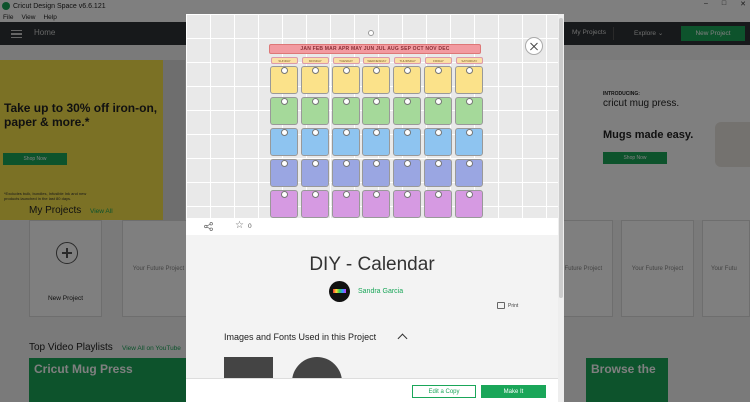 The height and width of the screenshot is (402, 750). I want to click on star-count: 0, so click(250, 226).